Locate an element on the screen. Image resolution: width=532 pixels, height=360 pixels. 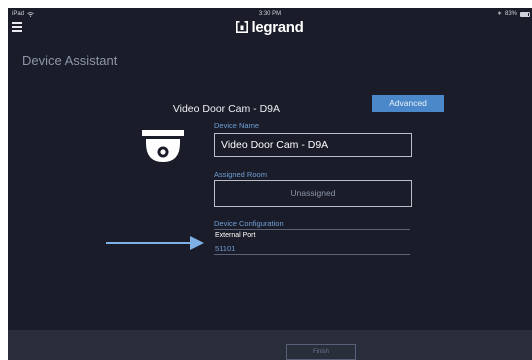
app-header: legrand is located at coordinates (270, 29).